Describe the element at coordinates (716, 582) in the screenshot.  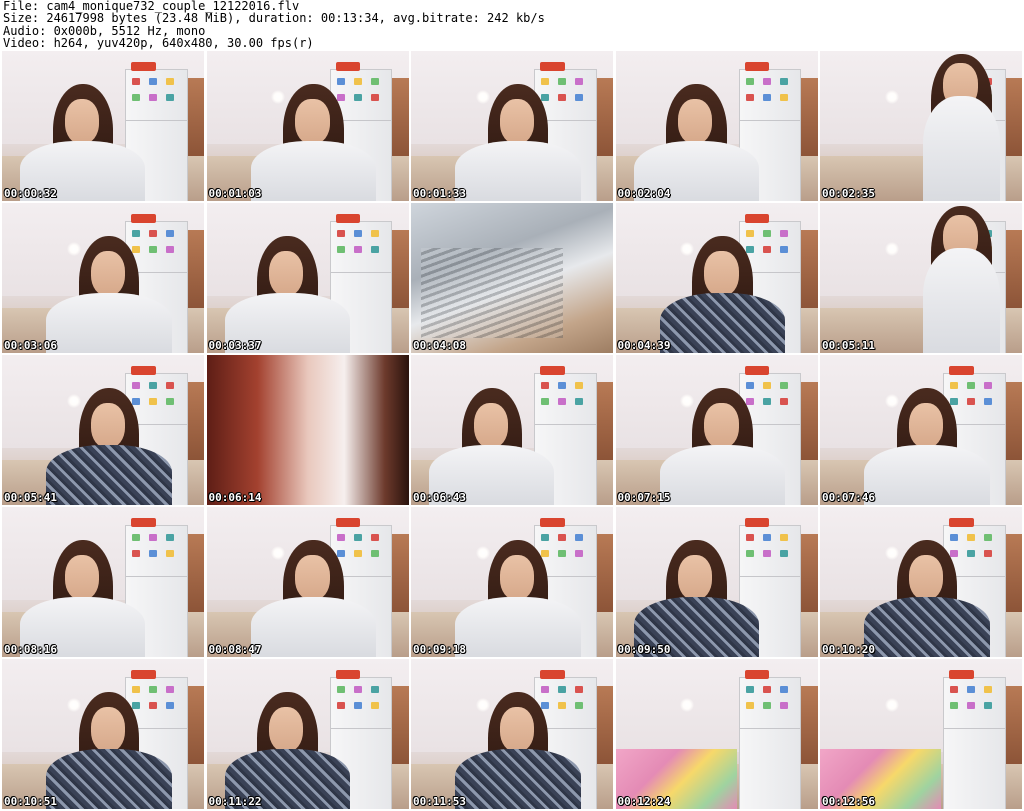
I see `video-thumbnail: 00:09:50` at that location.